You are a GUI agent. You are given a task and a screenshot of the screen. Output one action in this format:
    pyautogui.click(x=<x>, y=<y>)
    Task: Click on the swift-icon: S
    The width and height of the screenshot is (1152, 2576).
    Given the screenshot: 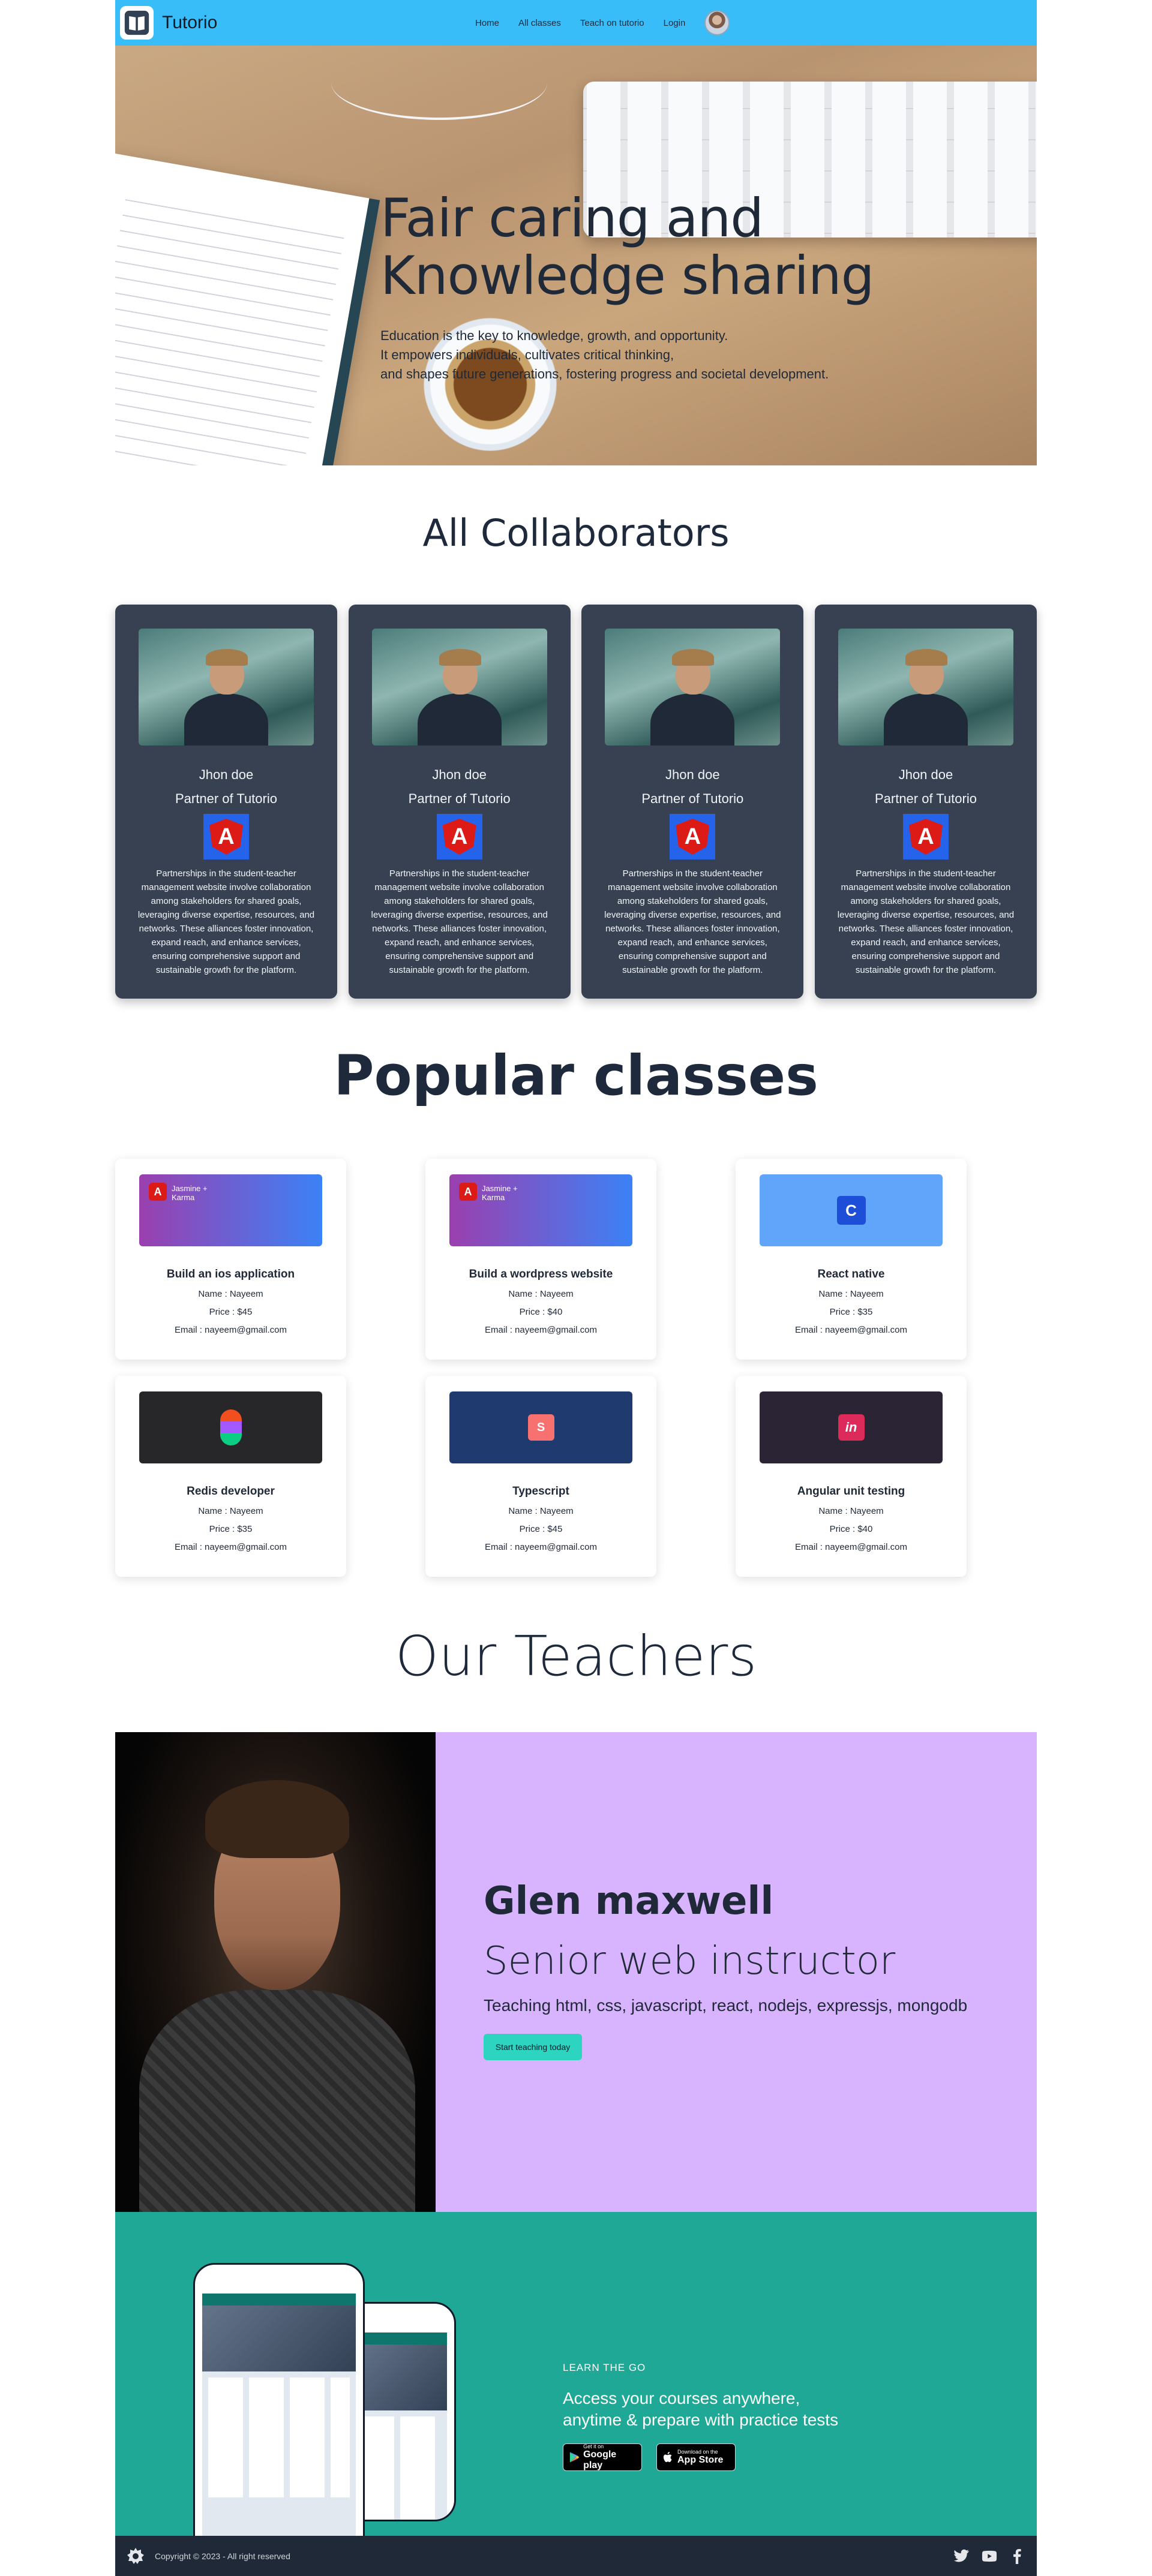 What is the action you would take?
    pyautogui.click(x=540, y=1427)
    